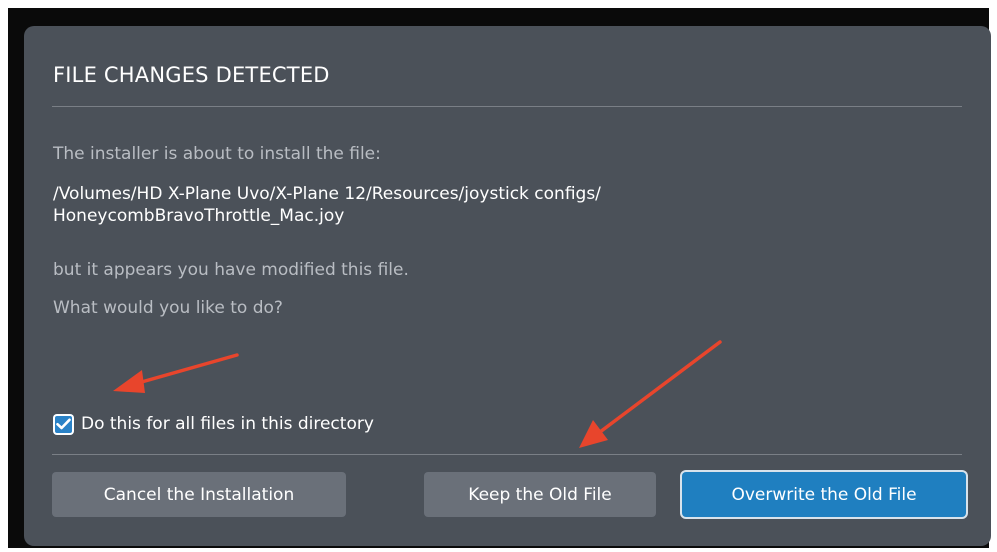  I want to click on file-path-line-2: HoneycombBravoThrottle_Mac.joy, so click(199, 216).